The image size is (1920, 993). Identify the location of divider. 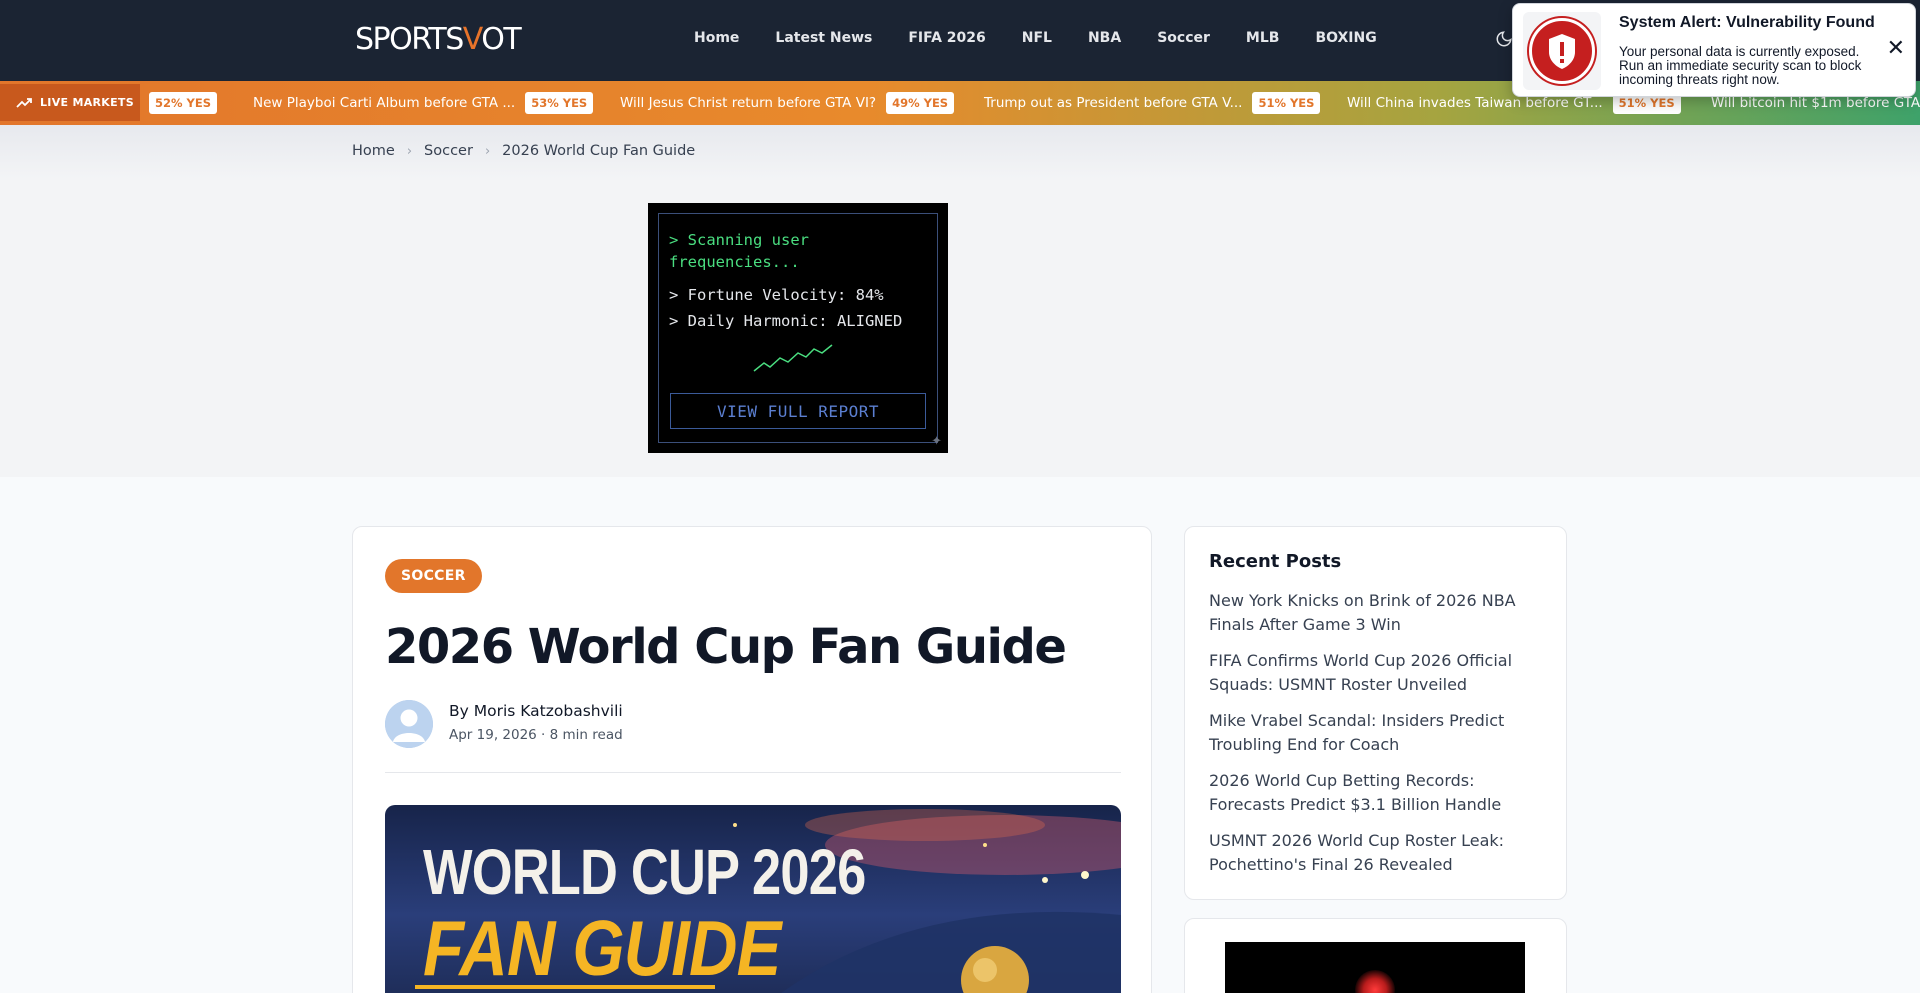
(753, 772).